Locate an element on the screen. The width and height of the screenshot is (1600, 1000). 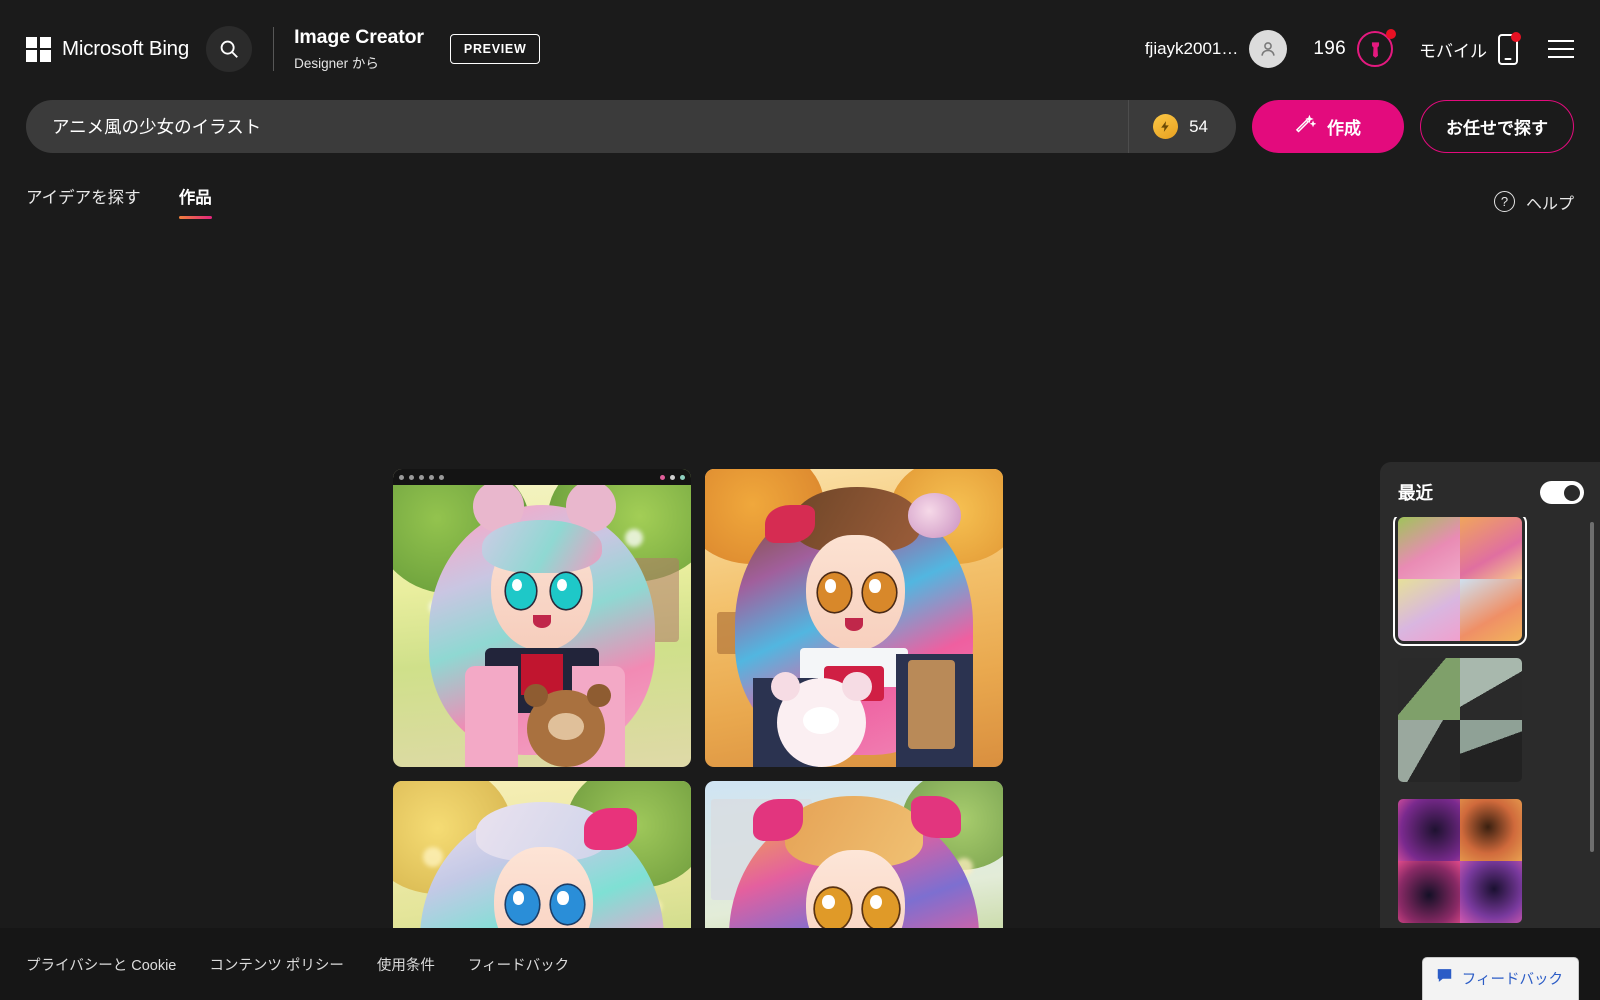
footer-link-content-policy: コンテンツ ポリシー is located at coordinates (276, 964).